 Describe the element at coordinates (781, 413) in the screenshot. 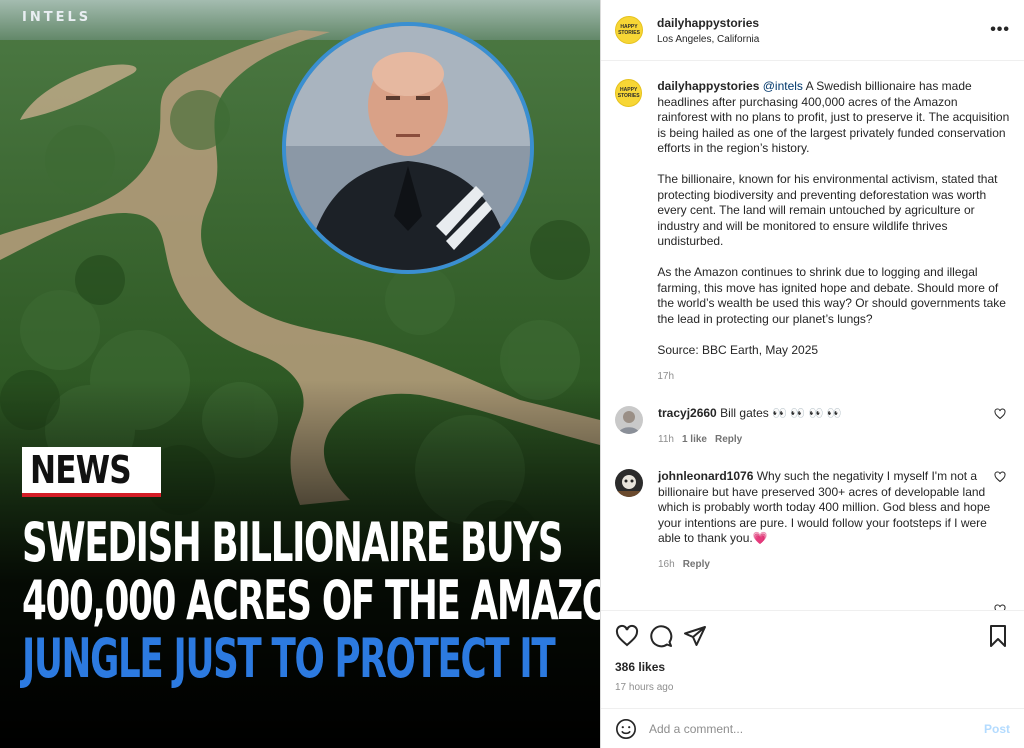

I see `comment-text: Bill gates 👀 👀 👀 👀` at that location.